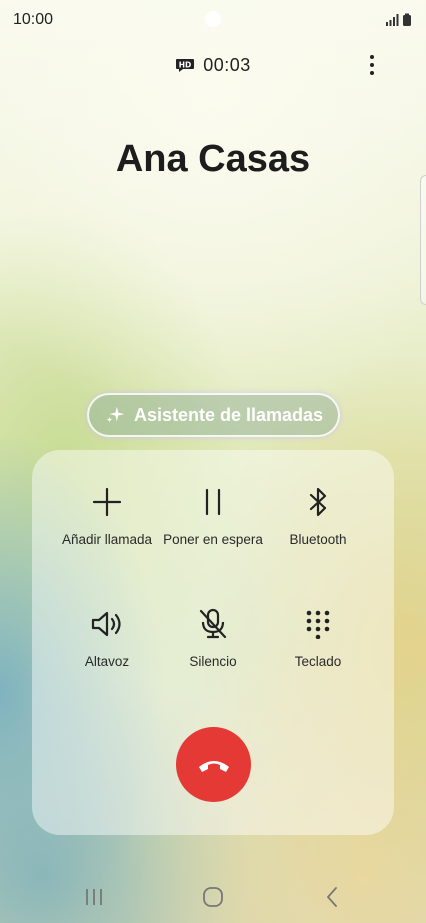  What do you see at coordinates (228, 414) in the screenshot?
I see `call-assistant-label: Asistente de llamadas` at bounding box center [228, 414].